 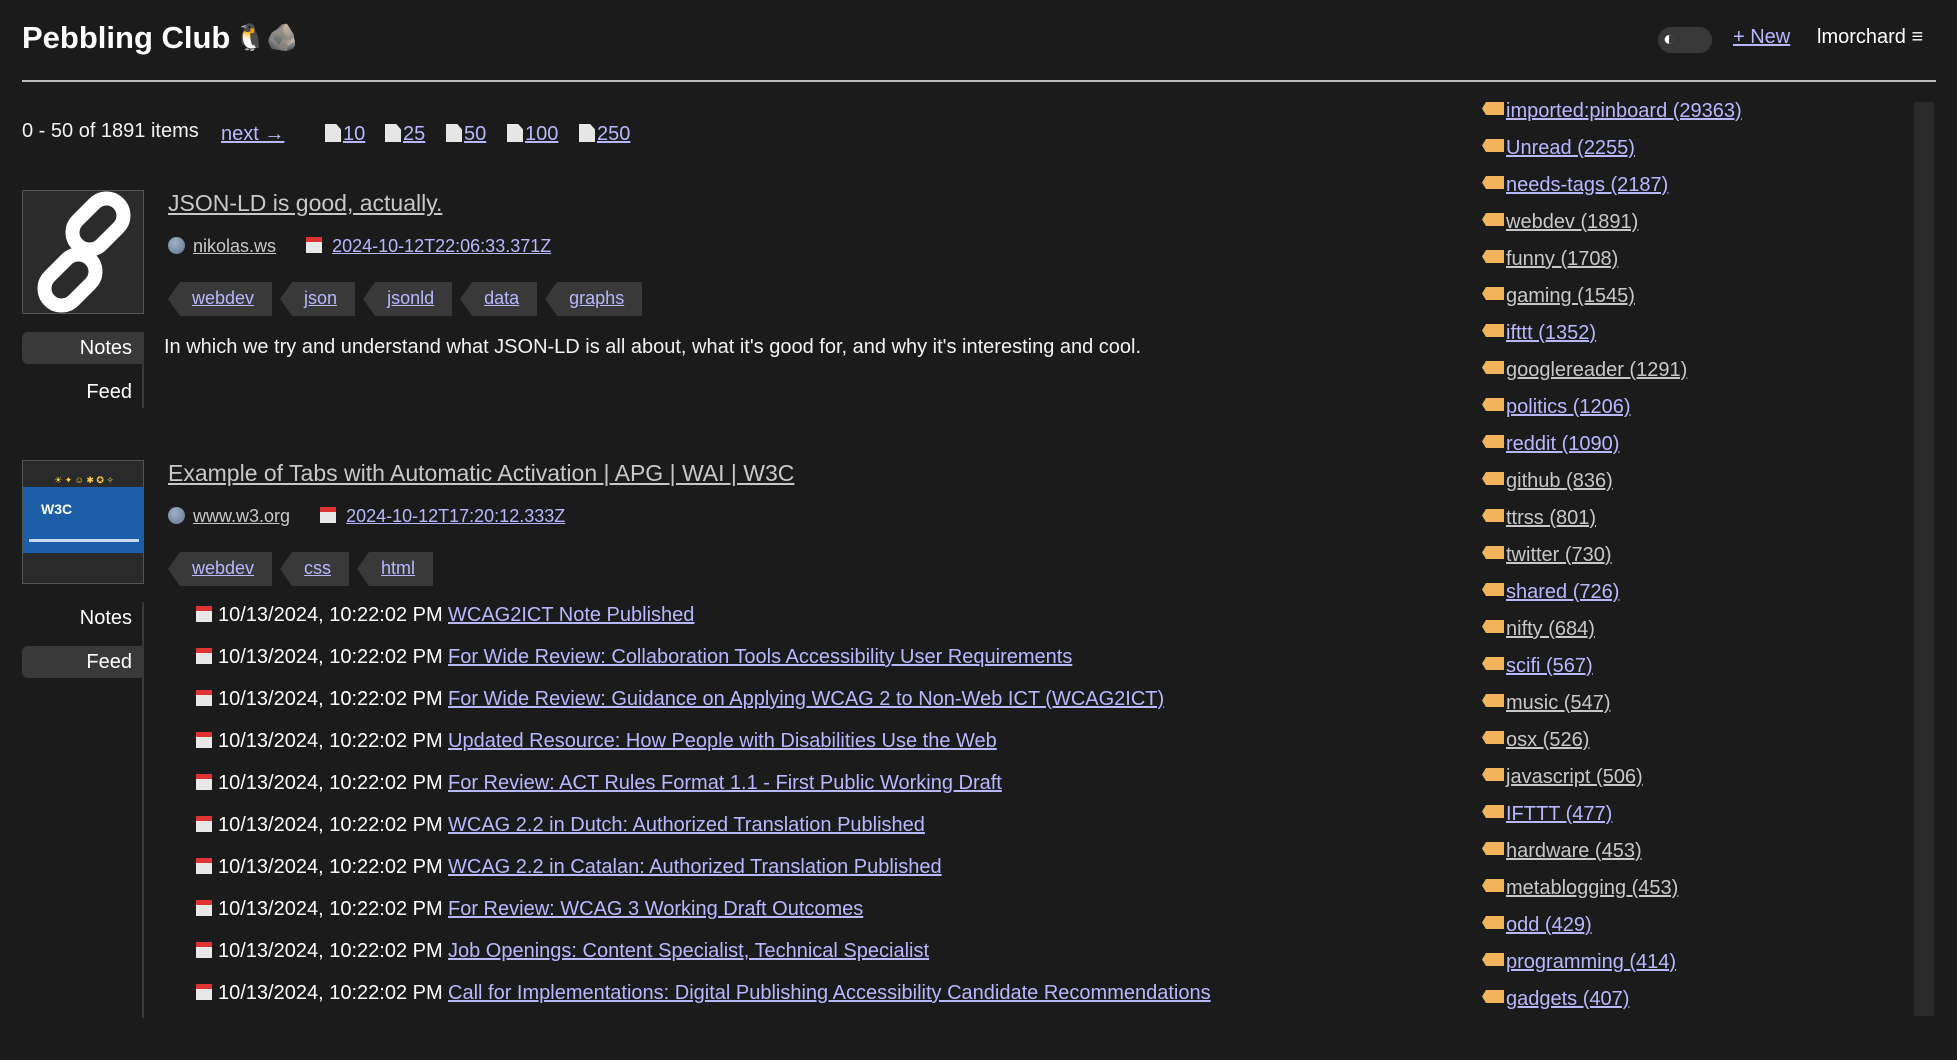 What do you see at coordinates (315, 569) in the screenshot?
I see `tag-css: css` at bounding box center [315, 569].